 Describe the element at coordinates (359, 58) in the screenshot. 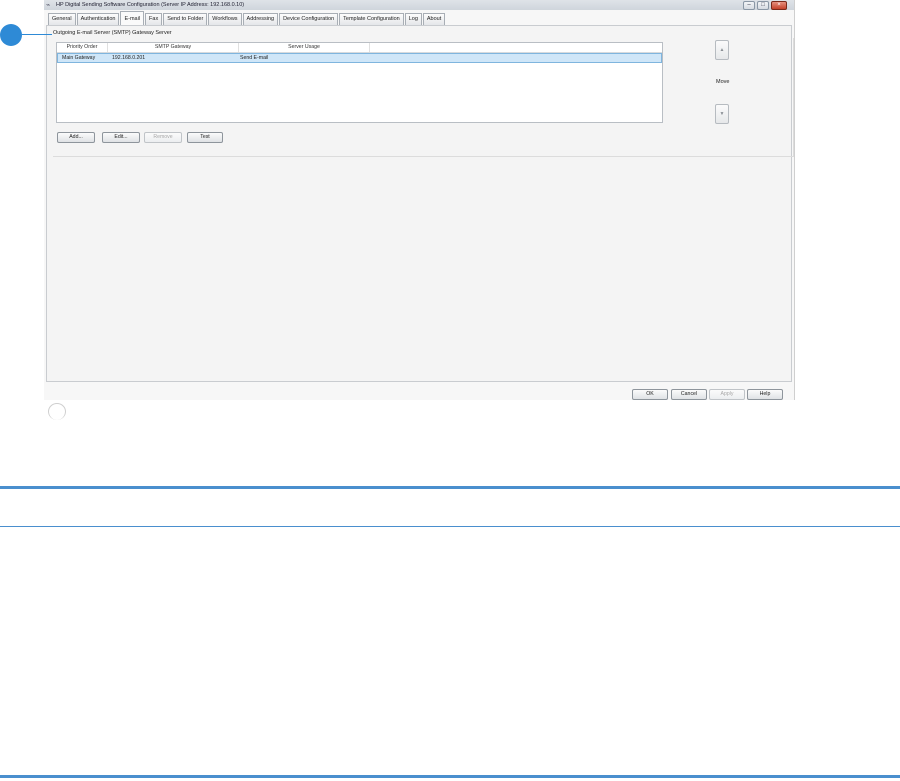

I see `table-row: Main Gateway 192.168.0.201 Send E-mail` at that location.